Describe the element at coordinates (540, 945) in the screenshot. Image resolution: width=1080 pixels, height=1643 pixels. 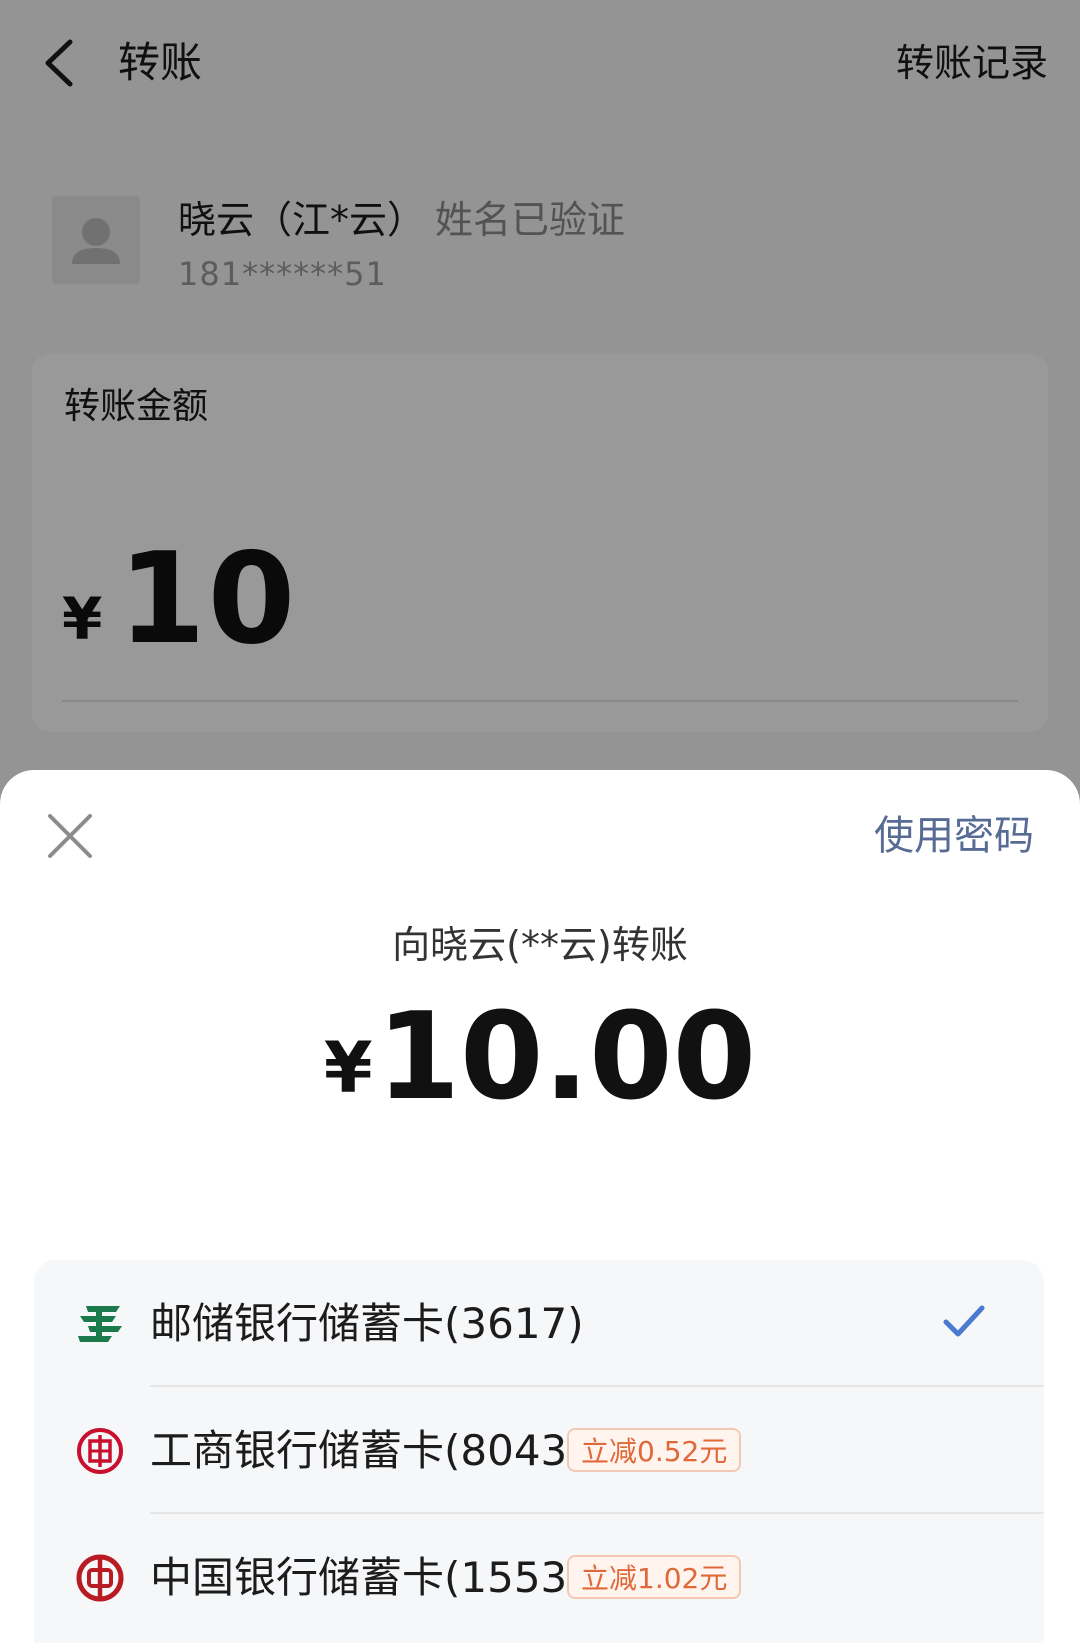
I see `pay-to-label: 向晓云(**云)转账` at that location.